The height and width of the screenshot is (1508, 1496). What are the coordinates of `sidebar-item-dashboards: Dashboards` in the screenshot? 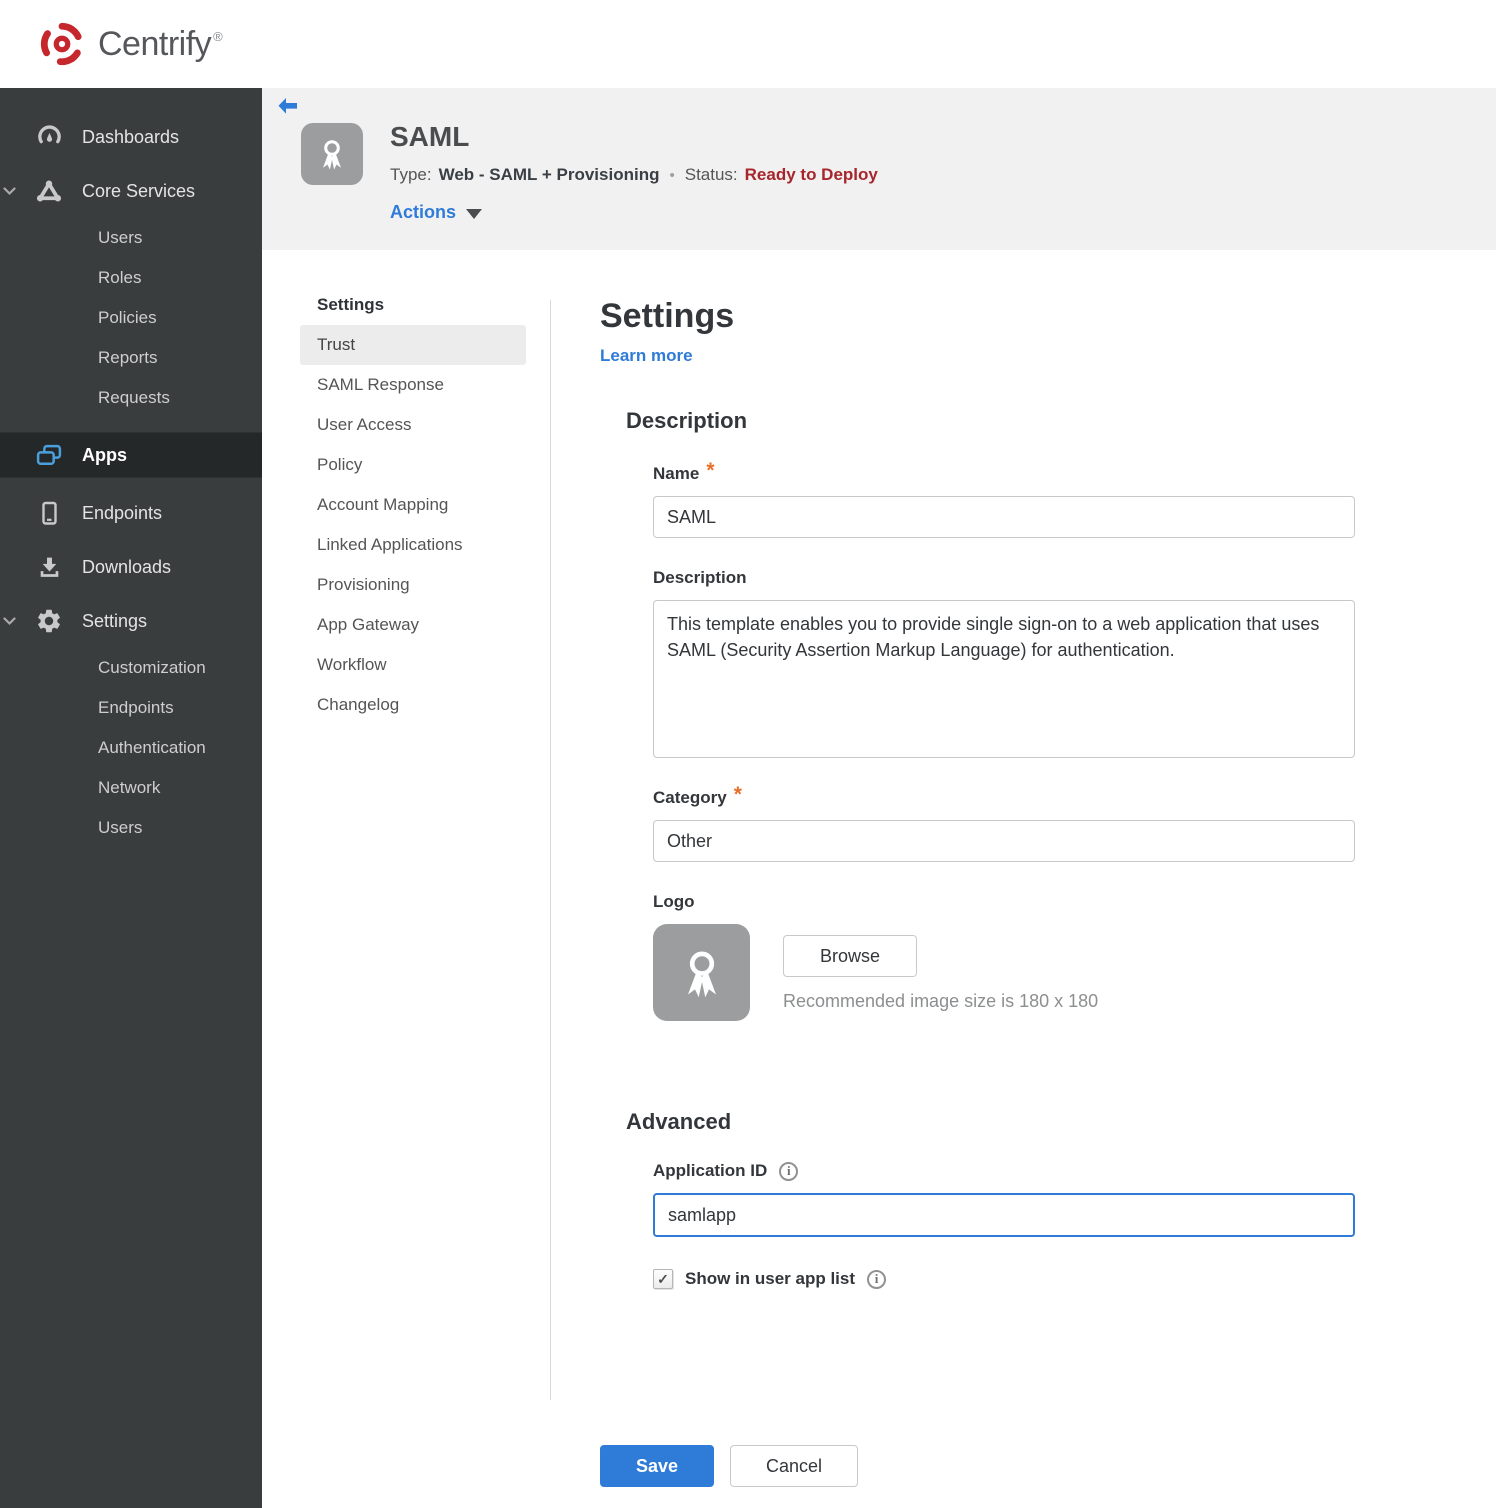 It's located at (131, 137).